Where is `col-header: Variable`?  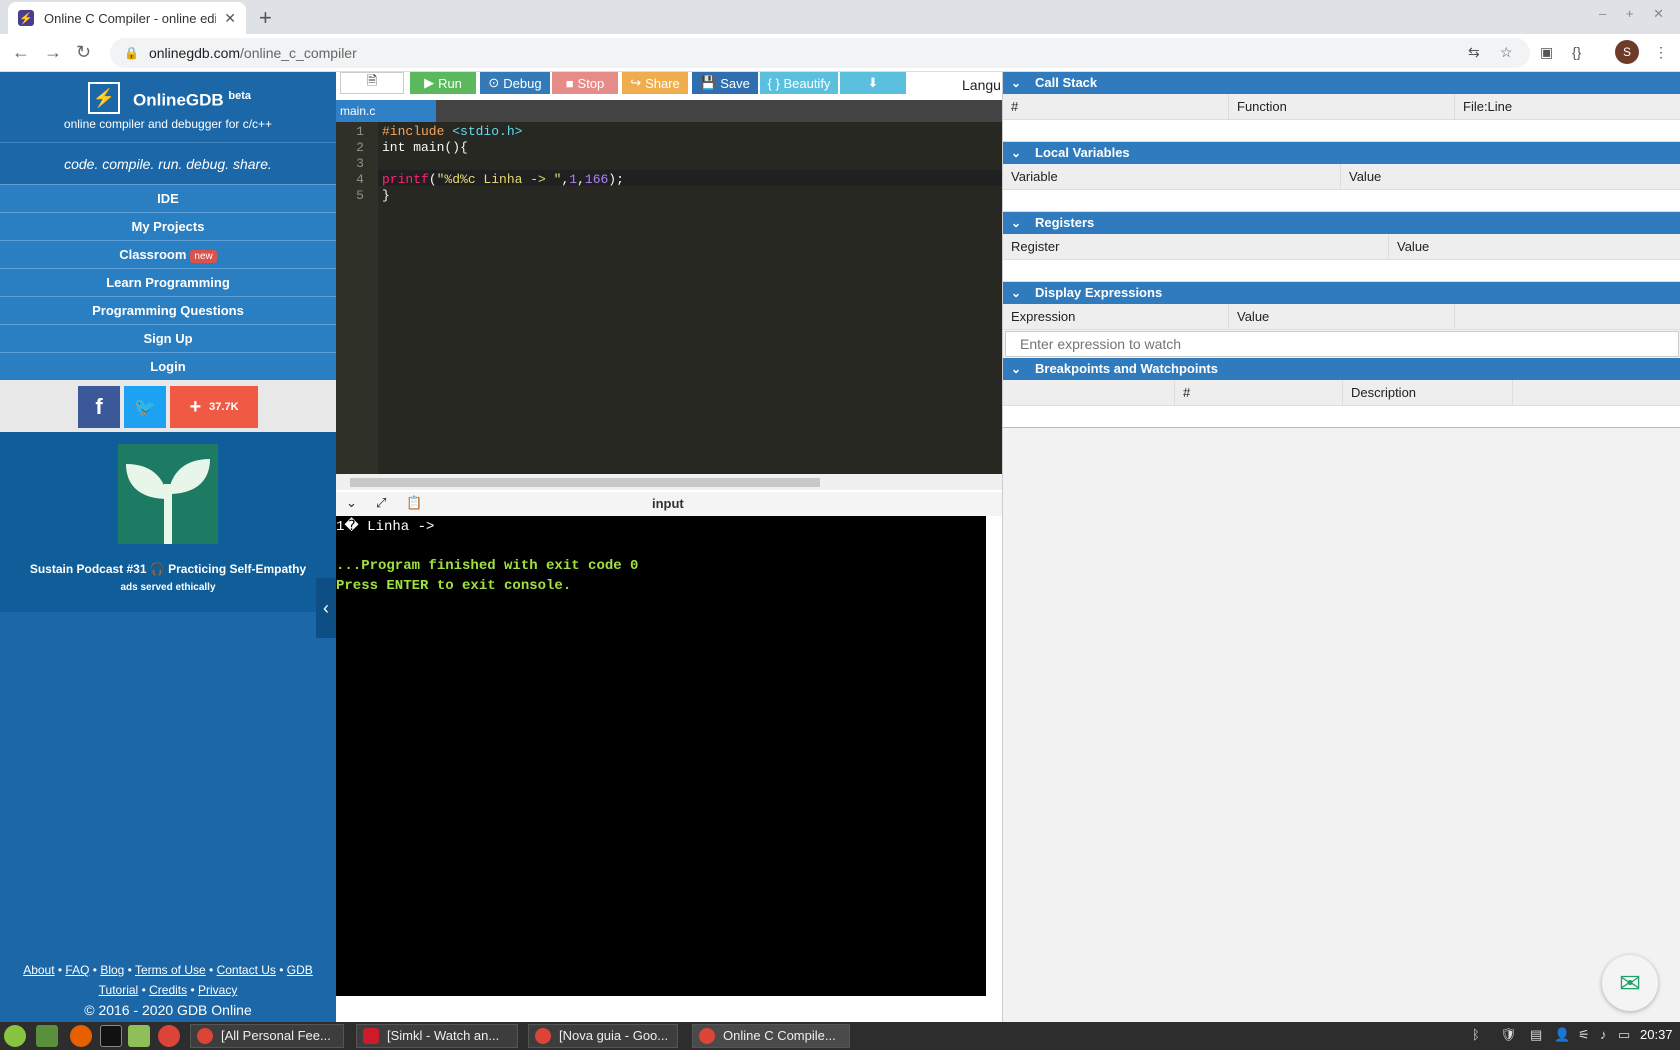 col-header: Variable is located at coordinates (1172, 177).